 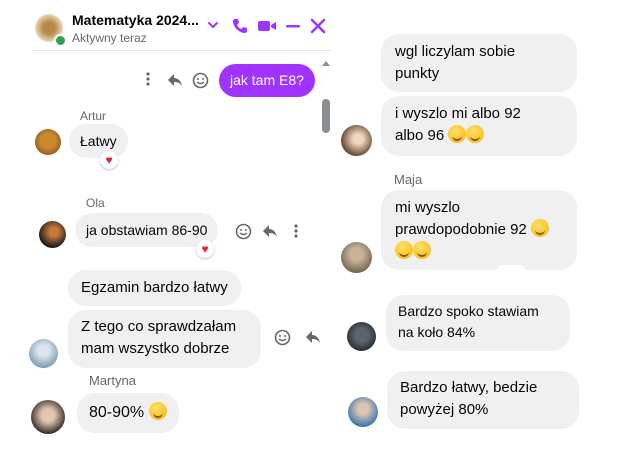 I want to click on close-icon, so click(x=318, y=26).